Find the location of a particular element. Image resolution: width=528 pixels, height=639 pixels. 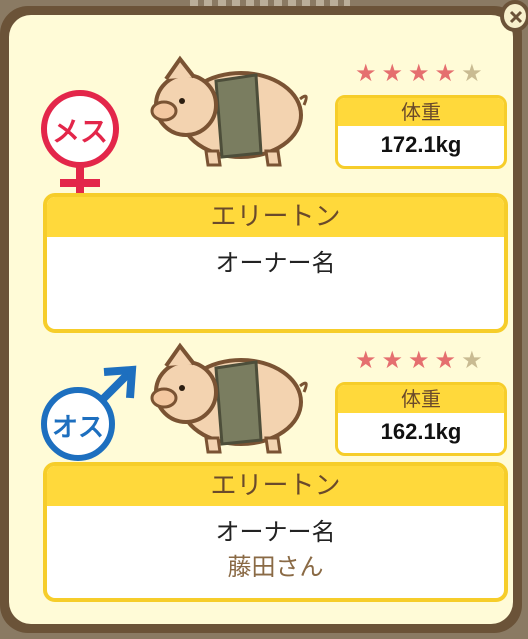

weight-box: 体重 162.1kg is located at coordinates (421, 419).